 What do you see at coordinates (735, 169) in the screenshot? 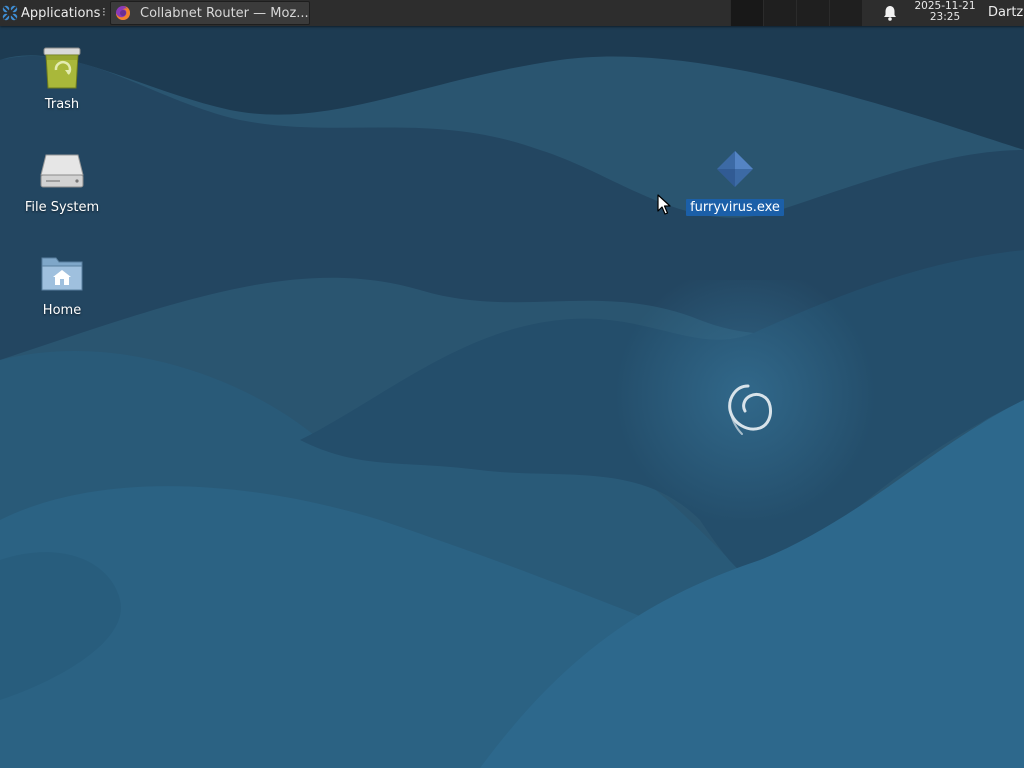
I see `executable-file-icon` at bounding box center [735, 169].